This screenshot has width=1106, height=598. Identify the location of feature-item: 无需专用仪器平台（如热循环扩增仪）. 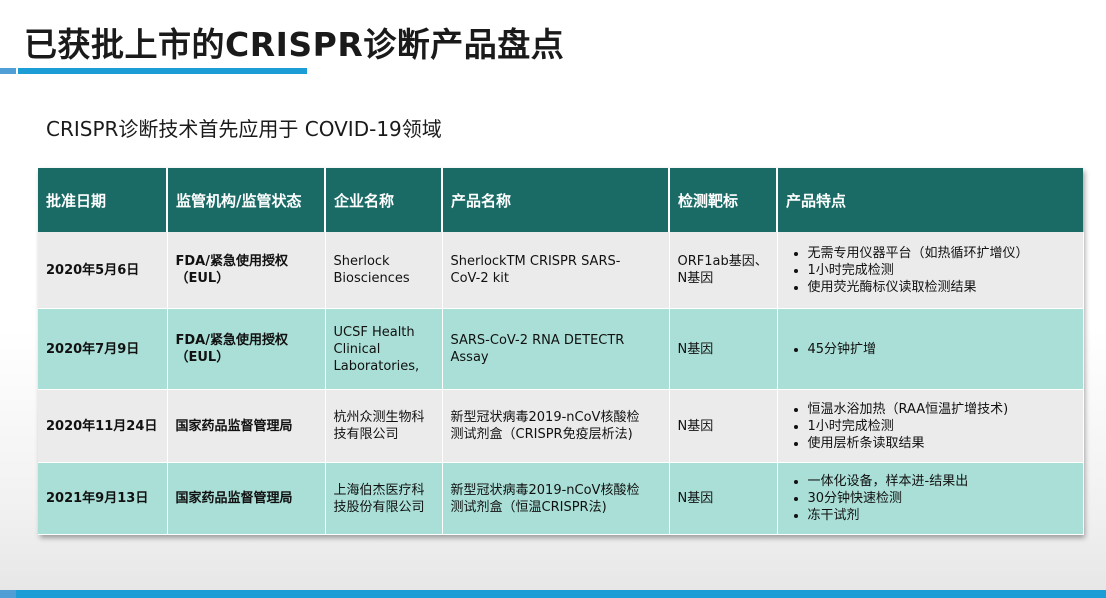
(941, 253).